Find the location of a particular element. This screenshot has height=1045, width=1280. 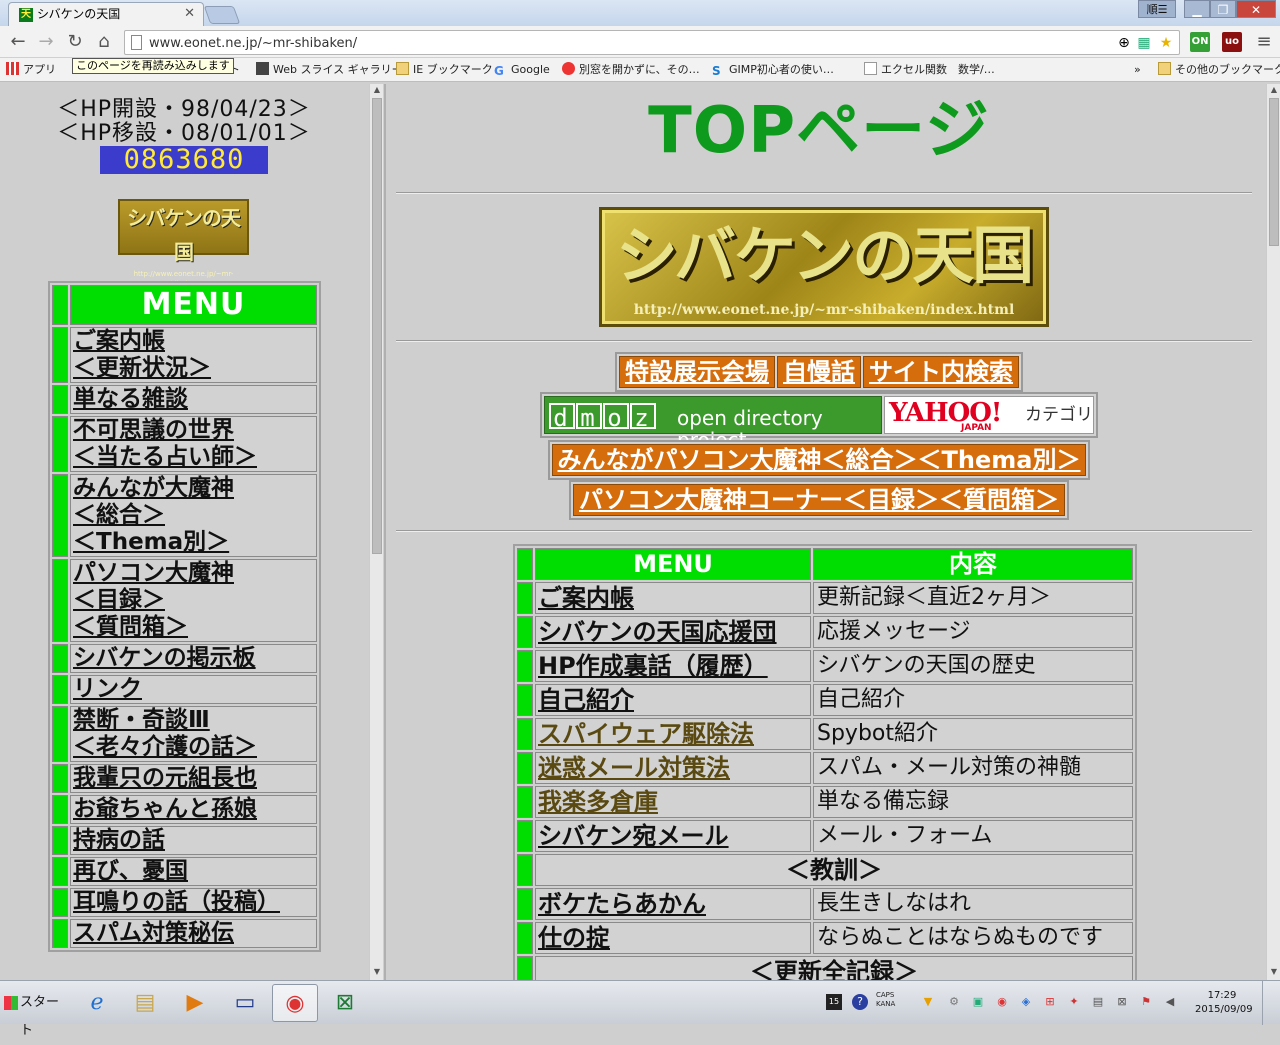

system-clock: 17:29 2015/09/09 is located at coordinates (1224, 1003).